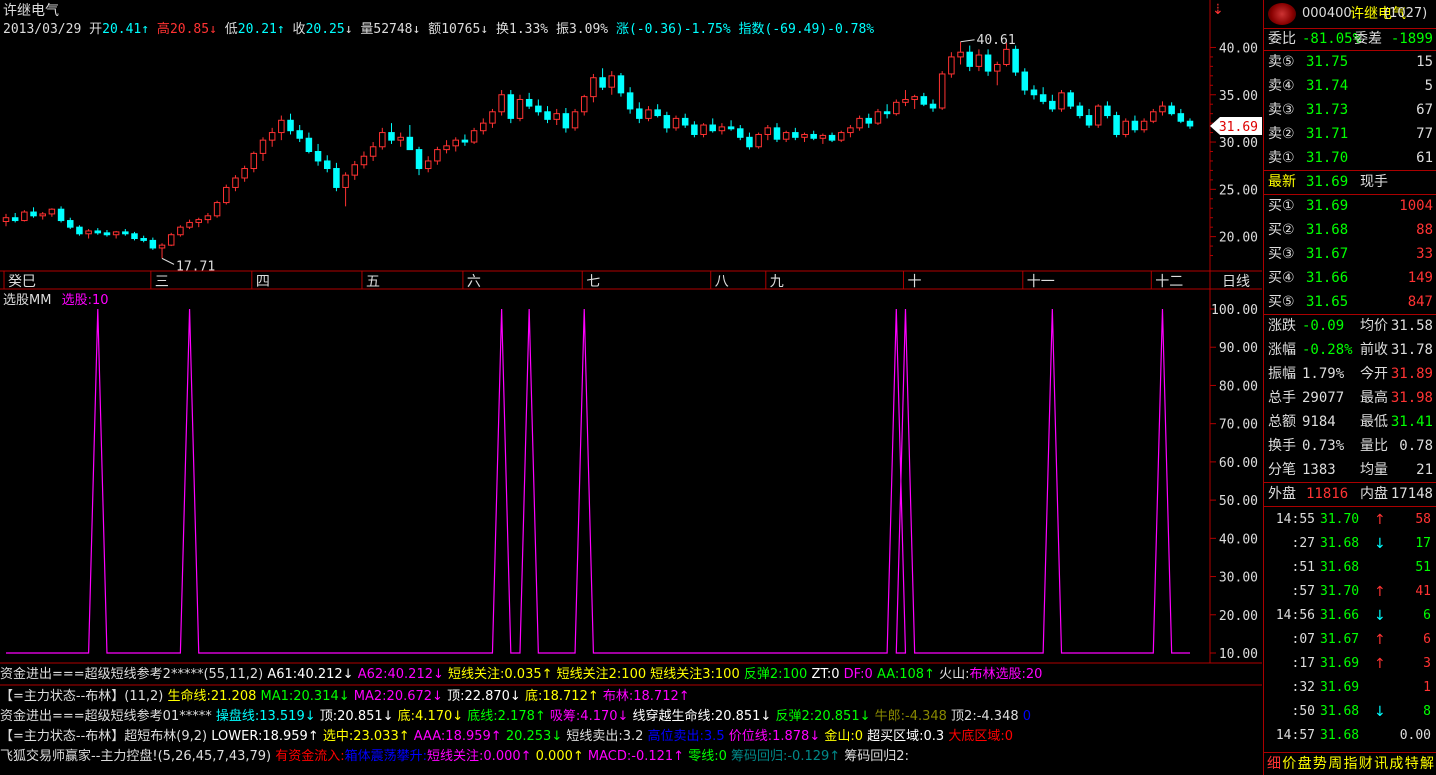  I want to click on amount-label: 额, so click(435, 29).